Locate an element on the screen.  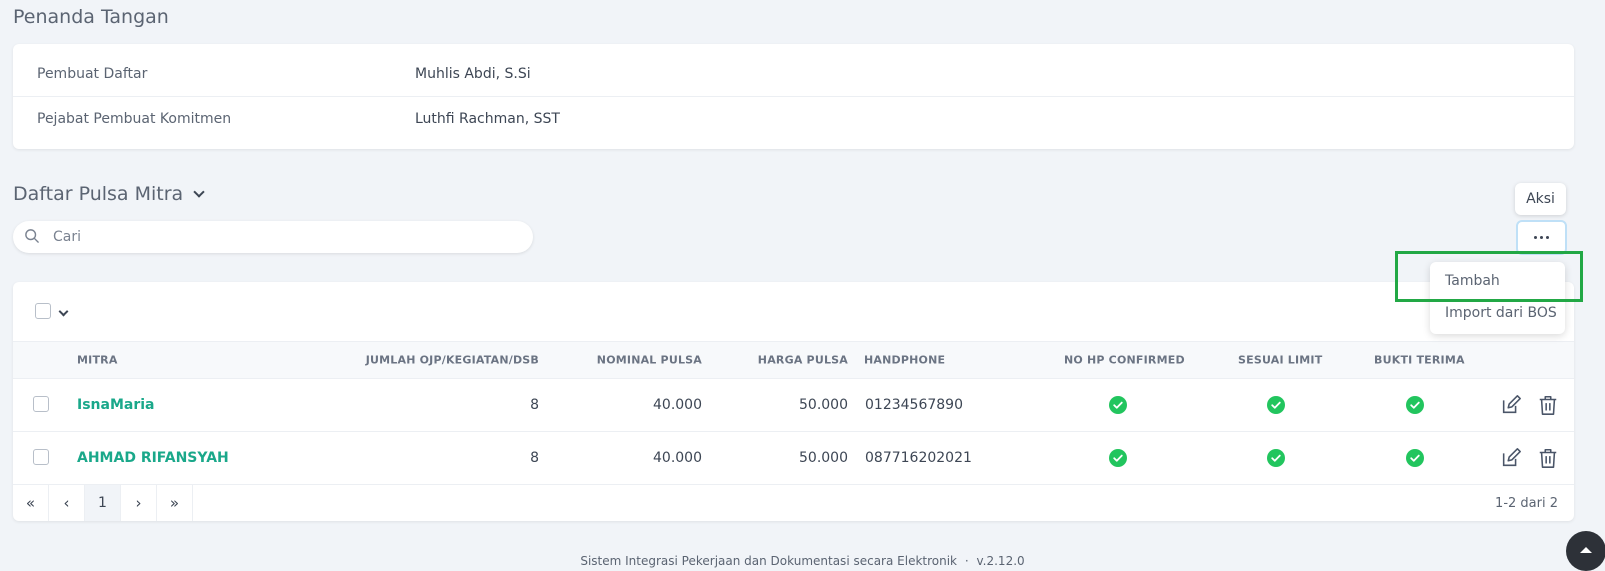
page-last-button: » is located at coordinates (175, 503).